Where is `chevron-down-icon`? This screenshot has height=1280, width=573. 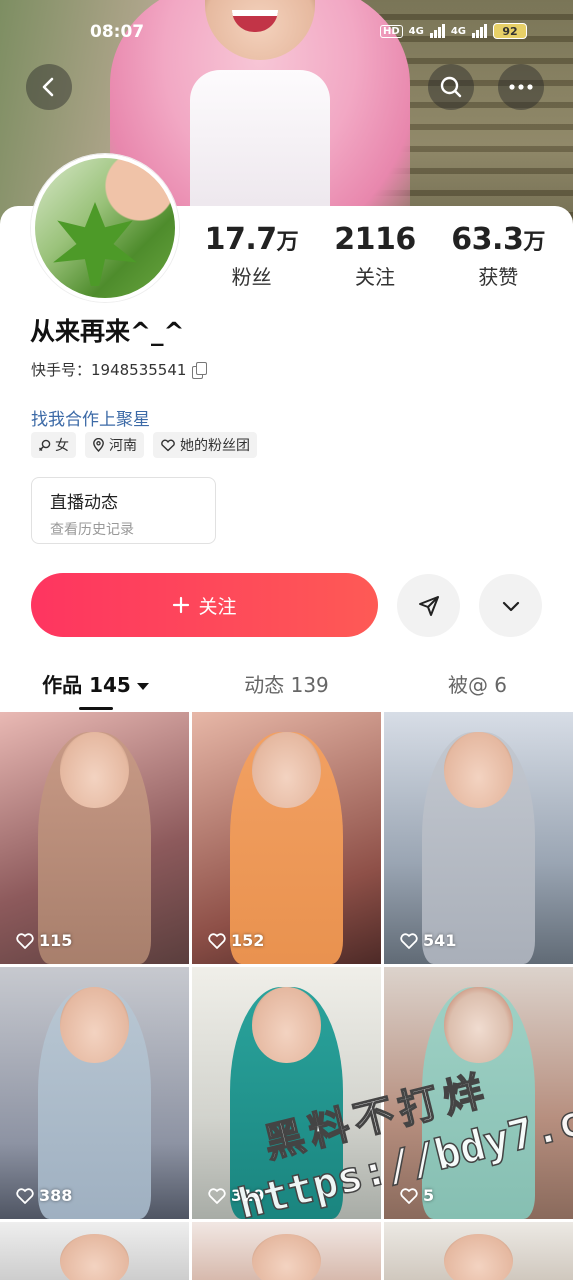 chevron-down-icon is located at coordinates (510, 606).